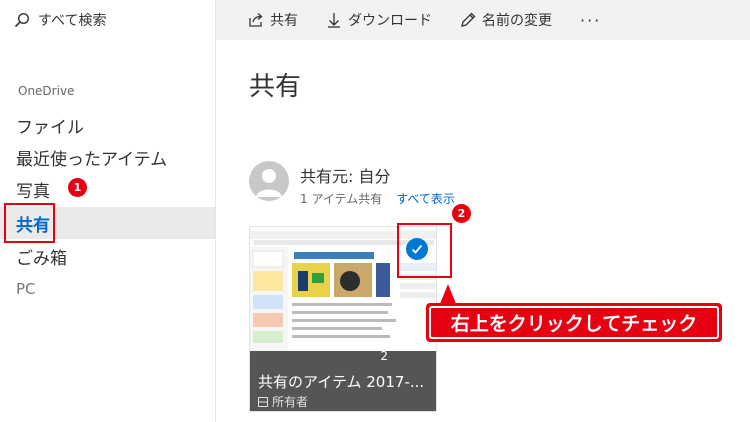 Image resolution: width=750 pixels, height=422 pixels. Describe the element at coordinates (345, 176) in the screenshot. I see `shared-from-heading: 共有元: 自分` at that location.